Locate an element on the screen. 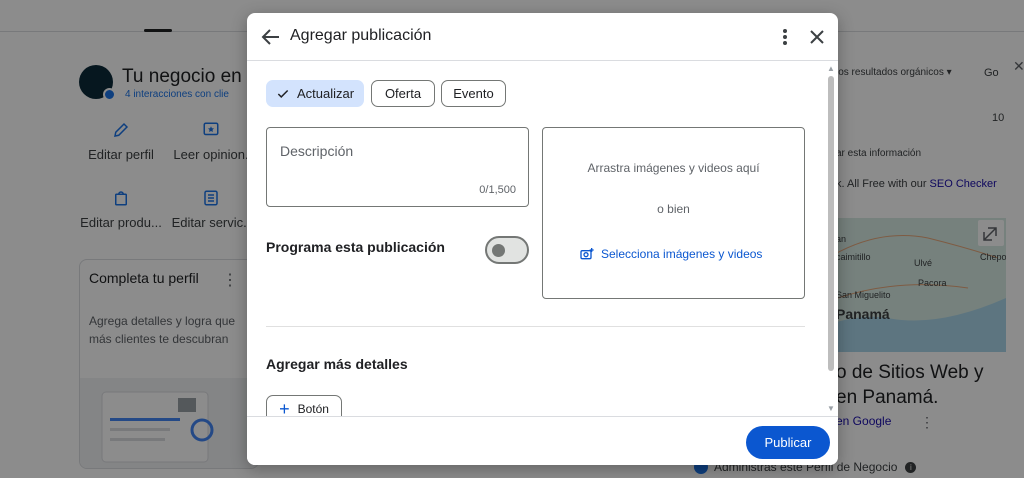 Image resolution: width=1024 pixels, height=478 pixels. more-vert-icon is located at coordinates (785, 37).